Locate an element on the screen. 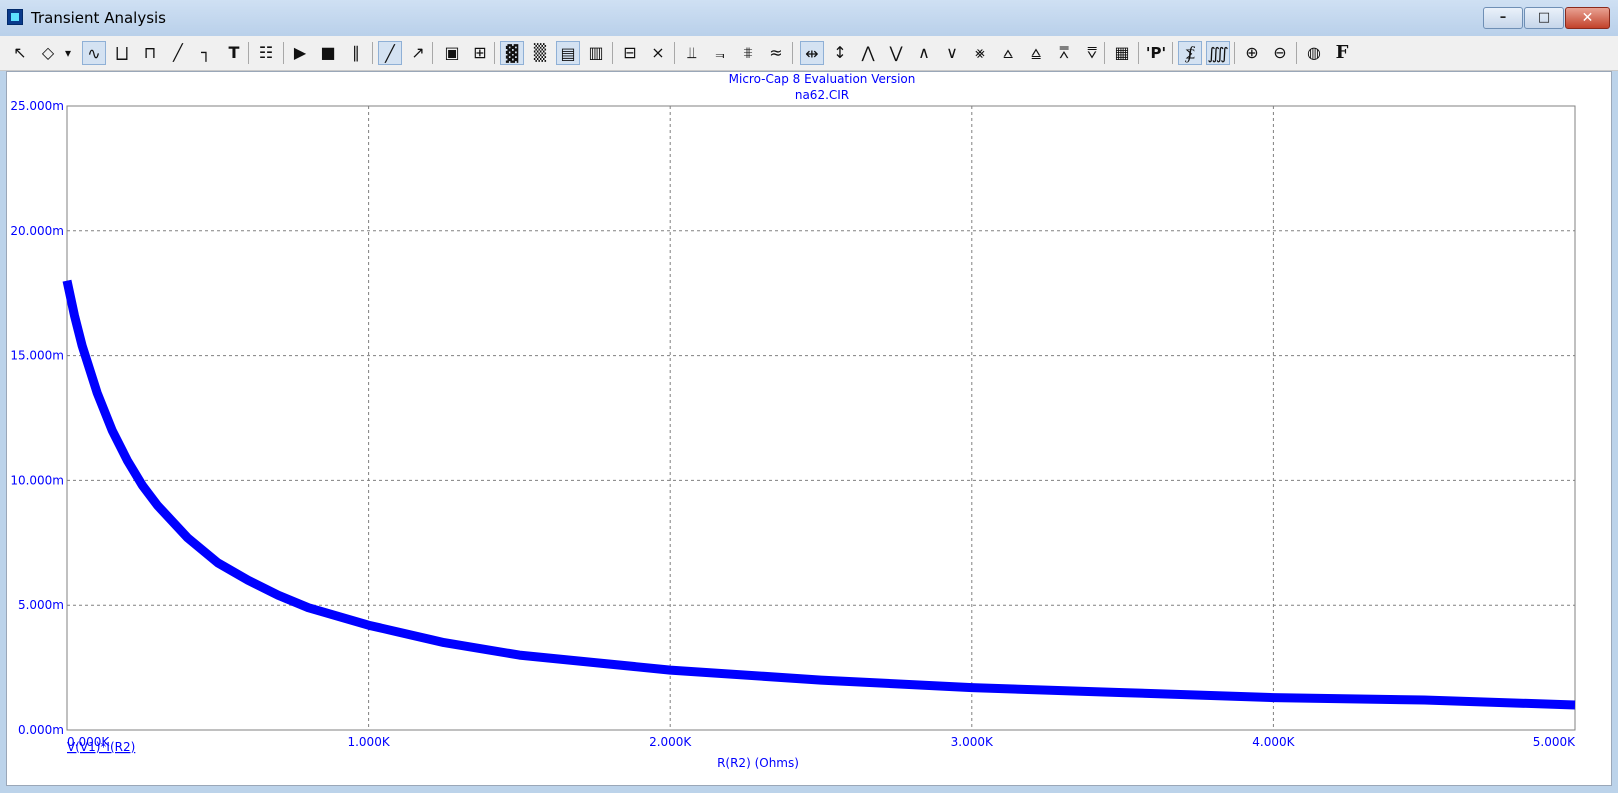 The height and width of the screenshot is (793, 1618). x-tick-label: 3.000K is located at coordinates (972, 742).